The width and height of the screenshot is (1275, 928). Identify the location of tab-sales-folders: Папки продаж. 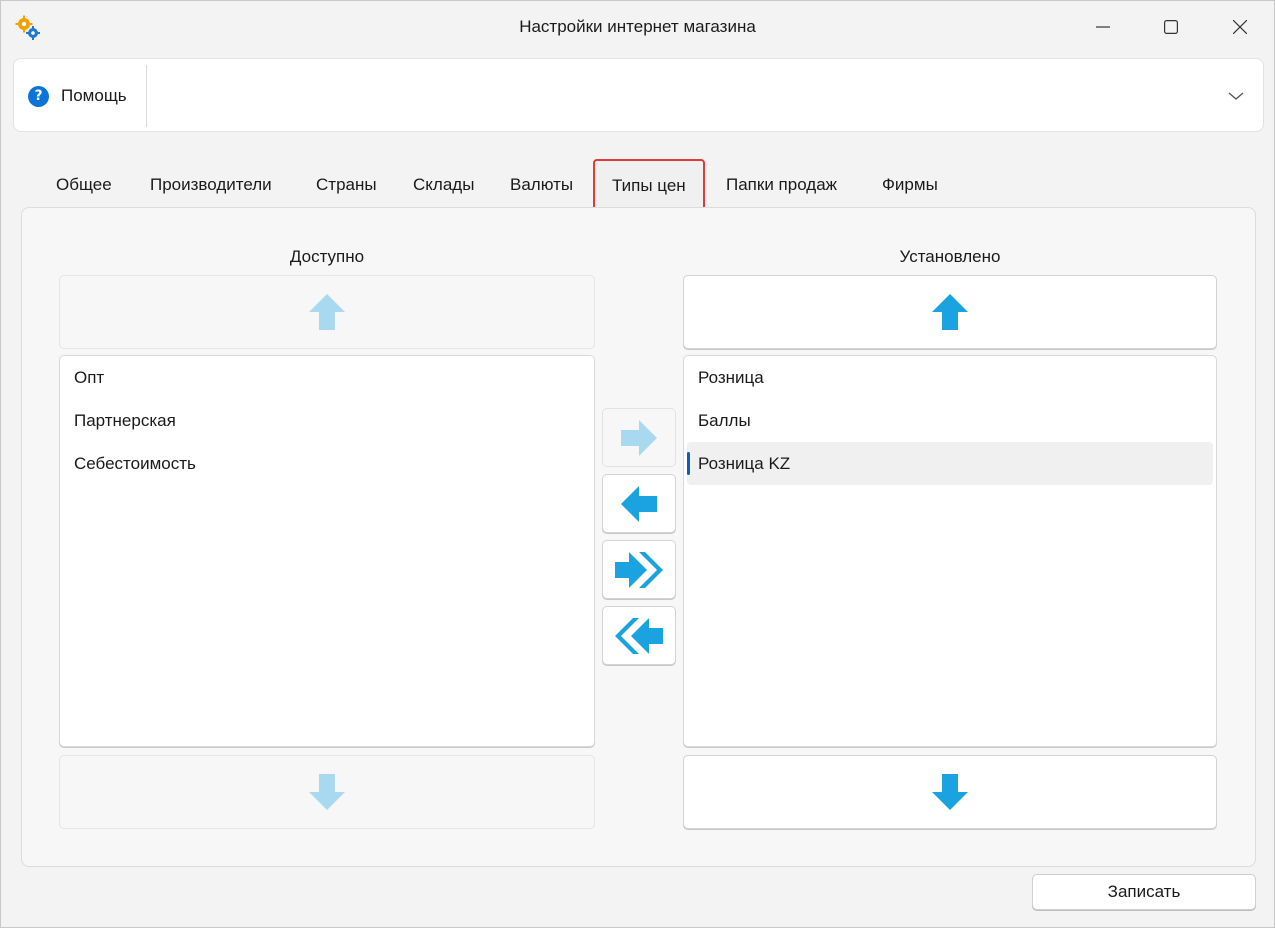
(781, 185).